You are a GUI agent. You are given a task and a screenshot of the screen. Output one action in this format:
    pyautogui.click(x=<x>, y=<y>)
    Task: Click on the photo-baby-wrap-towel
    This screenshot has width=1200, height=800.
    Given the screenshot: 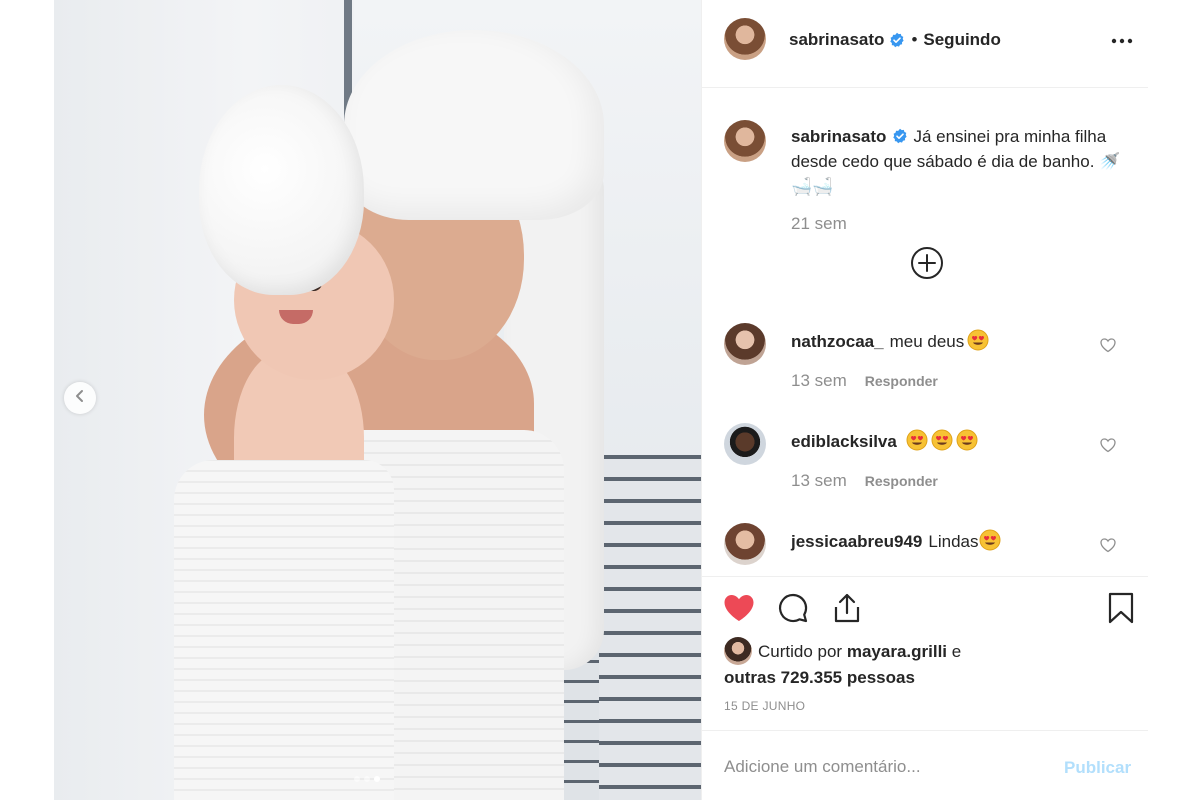 What is the action you would take?
    pyautogui.click(x=284, y=630)
    